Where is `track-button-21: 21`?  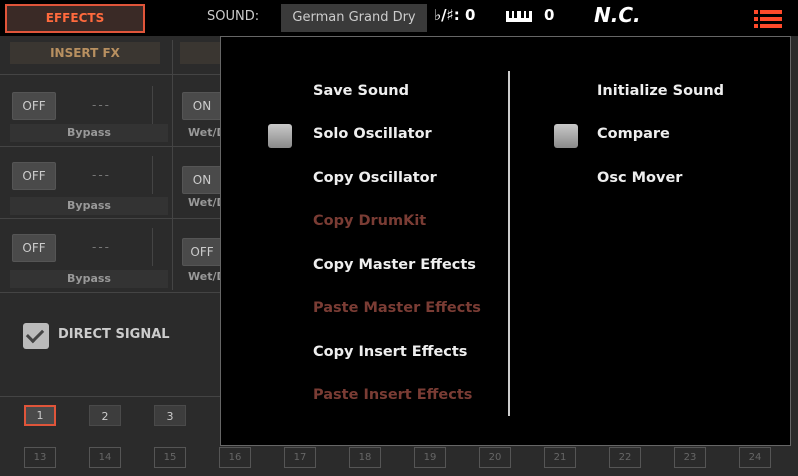
track-button-21: 21 is located at coordinates (560, 457).